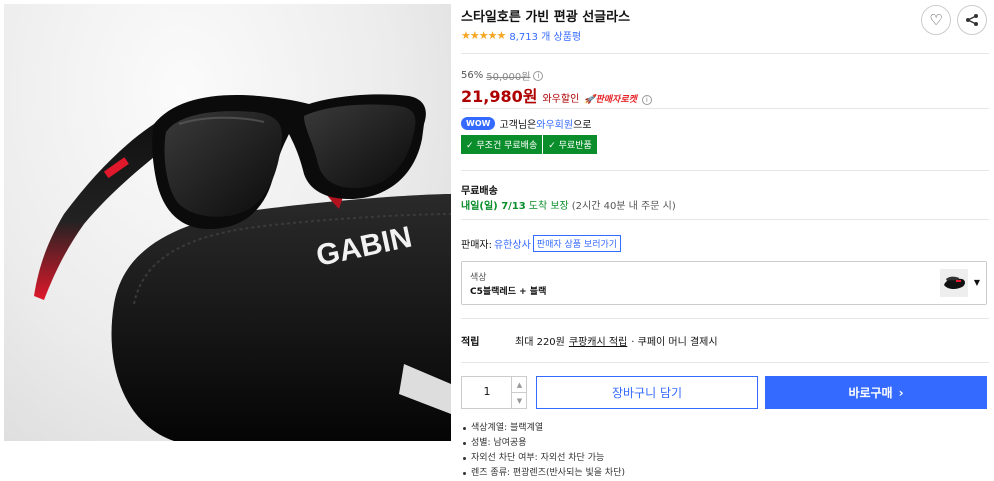 Image resolution: width=994 pixels, height=481 pixels. What do you see at coordinates (478, 123) in the screenshot?
I see `wow-badge: WOW` at bounding box center [478, 123].